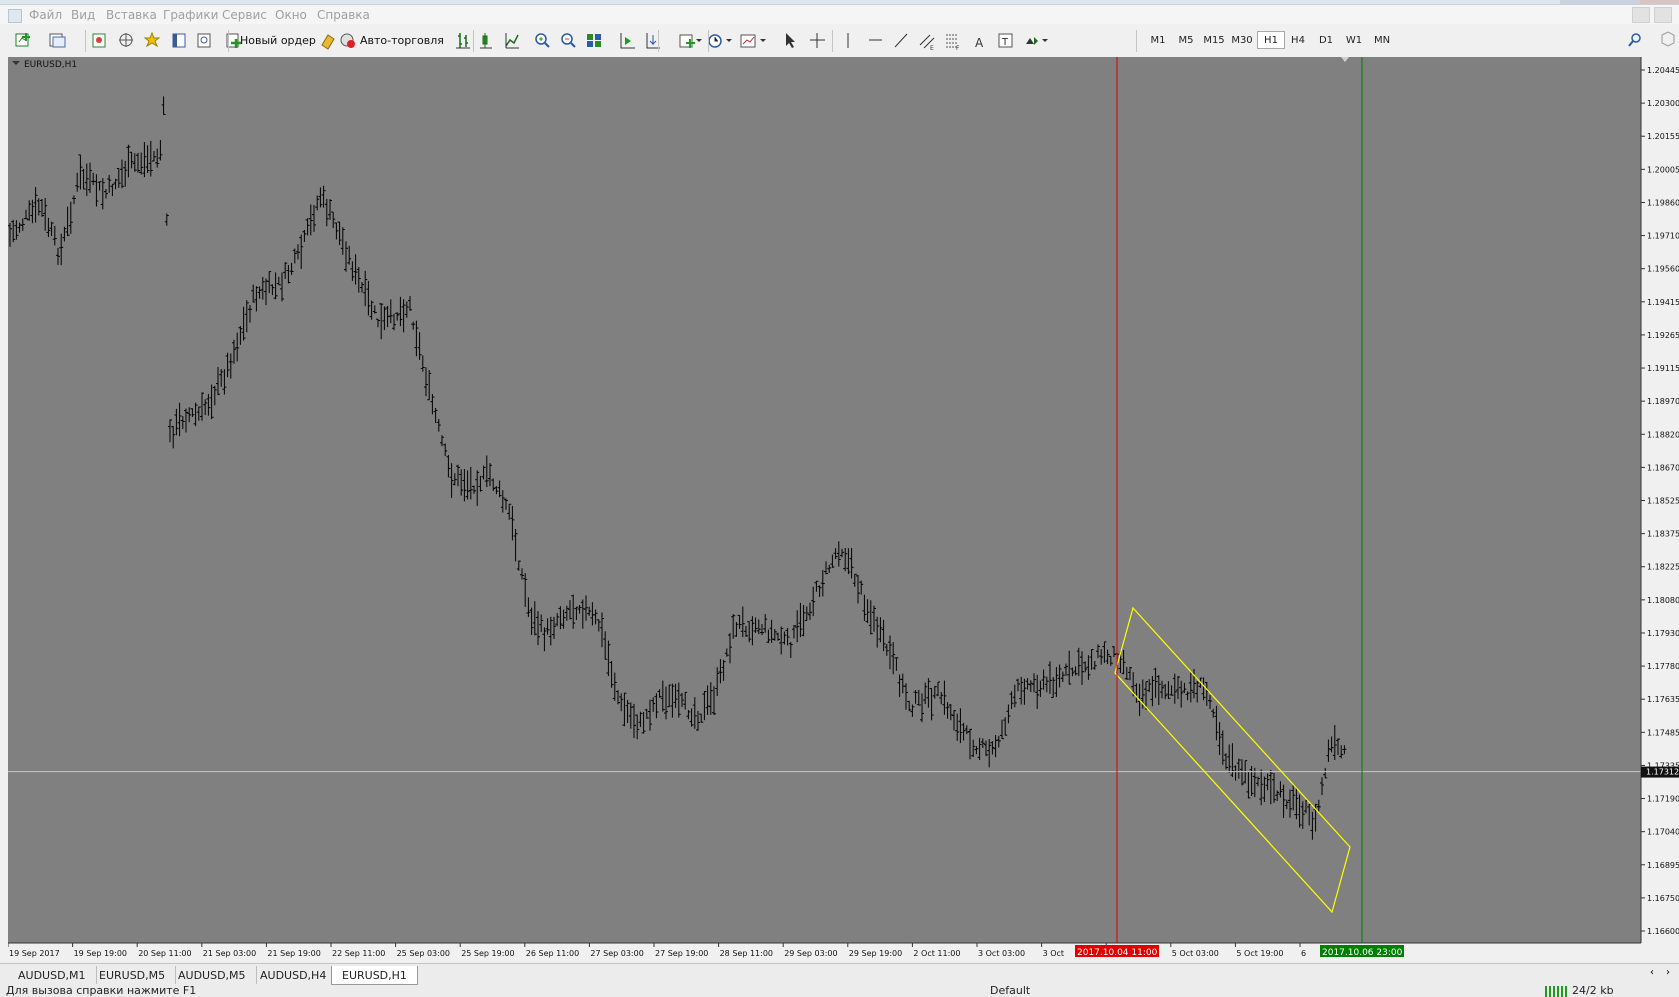  Describe the element at coordinates (1663, 202) in the screenshot. I see `price-tick-label: 1.19860` at that location.